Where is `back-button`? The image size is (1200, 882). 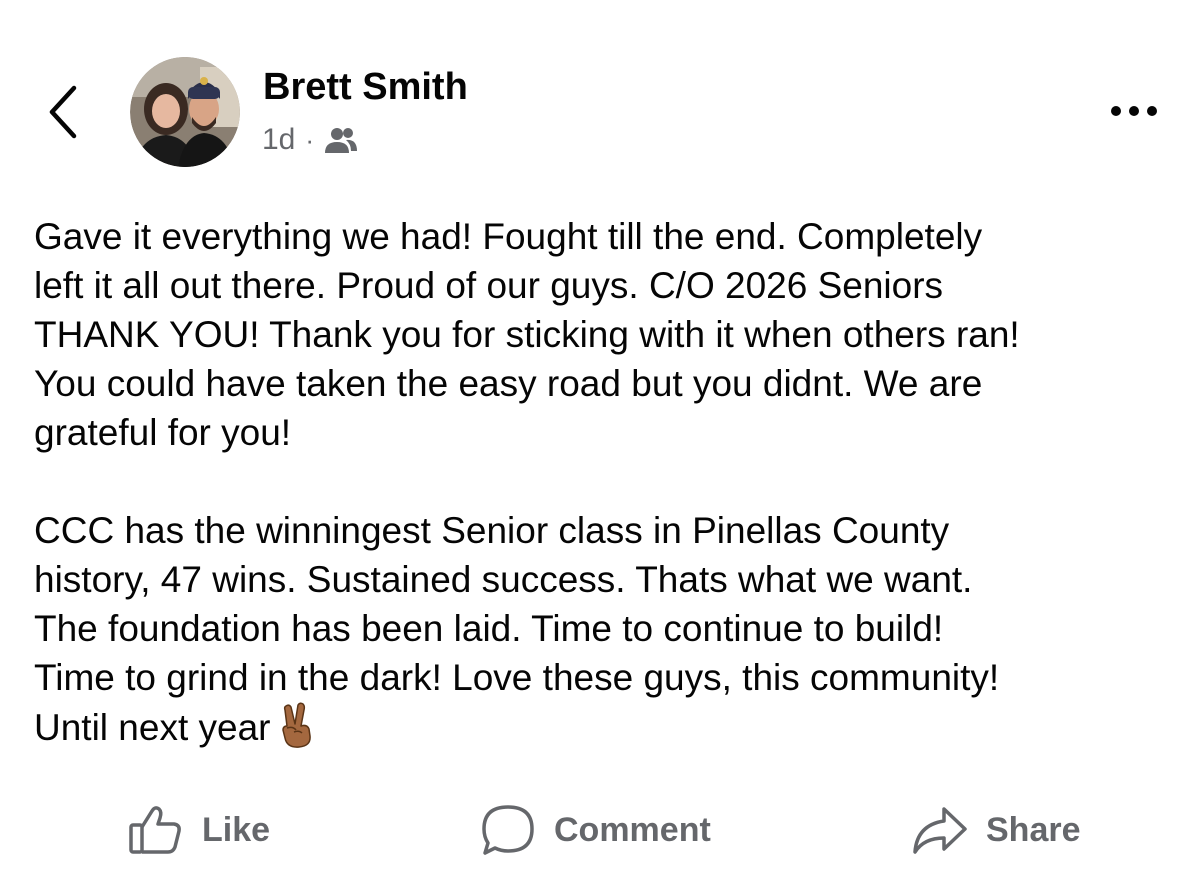
back-button is located at coordinates (65, 112).